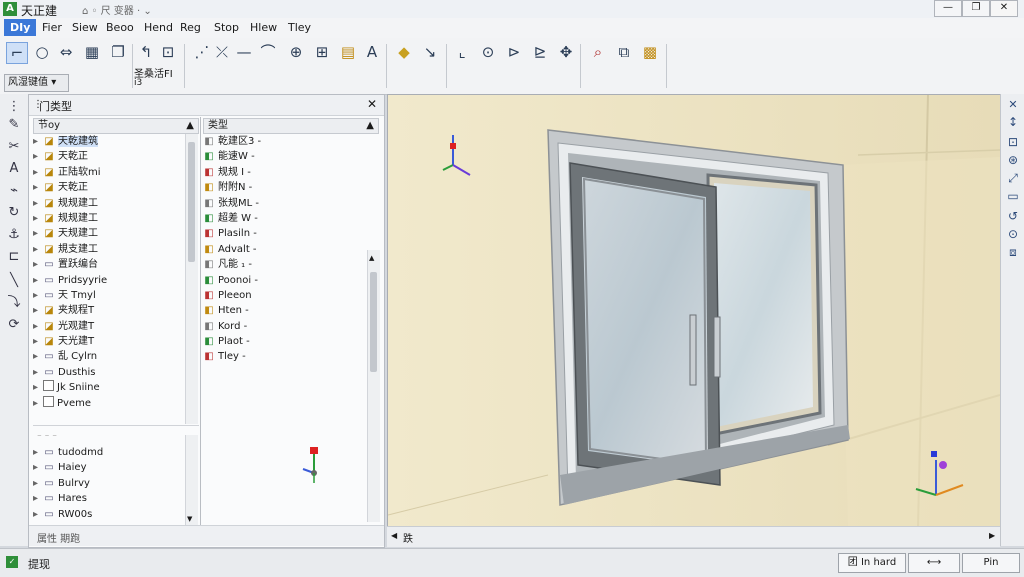 The image size is (1024, 577). Describe the element at coordinates (66, 52) in the screenshot. I see `move-icon: ⇔` at that location.